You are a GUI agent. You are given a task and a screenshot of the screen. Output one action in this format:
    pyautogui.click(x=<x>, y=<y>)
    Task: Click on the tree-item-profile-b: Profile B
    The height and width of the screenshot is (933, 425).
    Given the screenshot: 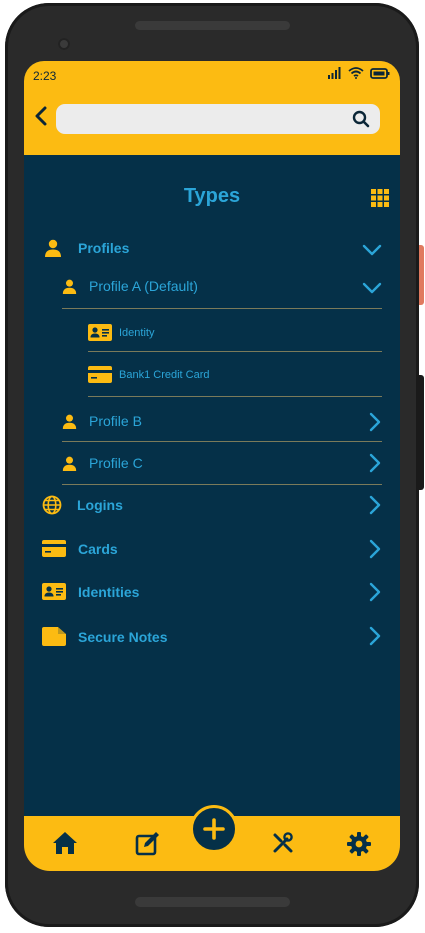 What is the action you would take?
    pyautogui.click(x=102, y=421)
    